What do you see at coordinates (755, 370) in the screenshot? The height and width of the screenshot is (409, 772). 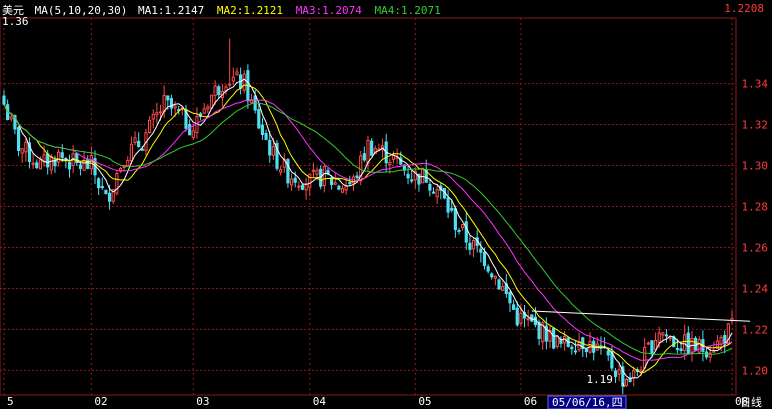 I see `y-tick-label: 1.20` at bounding box center [755, 370].